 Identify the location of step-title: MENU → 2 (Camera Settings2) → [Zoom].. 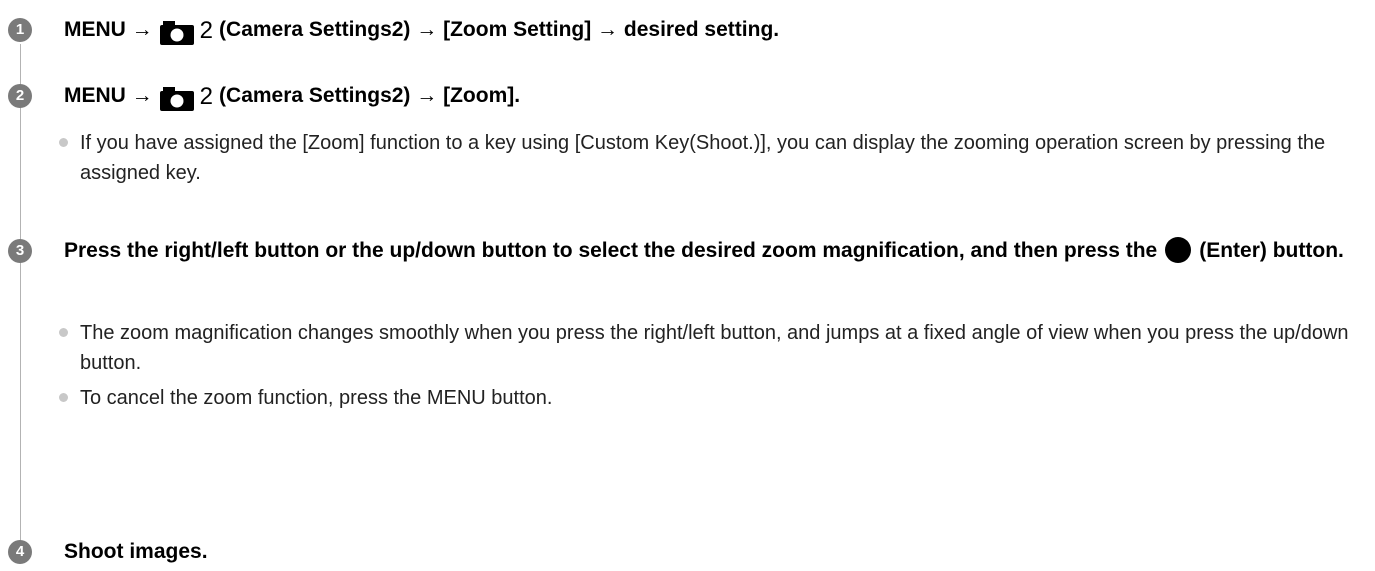
(292, 99).